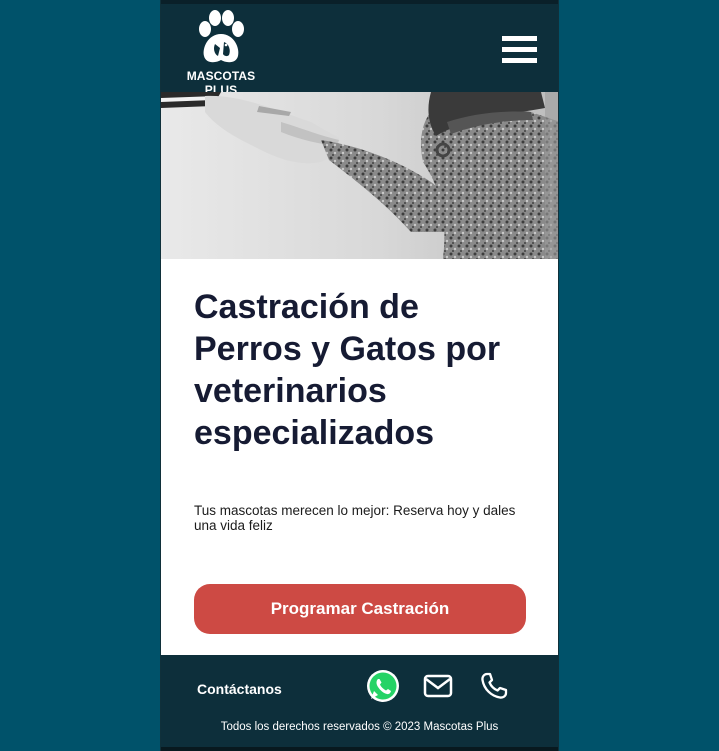  Describe the element at coordinates (360, 609) in the screenshot. I see `schedule-castration-button: Programar Castración` at that location.